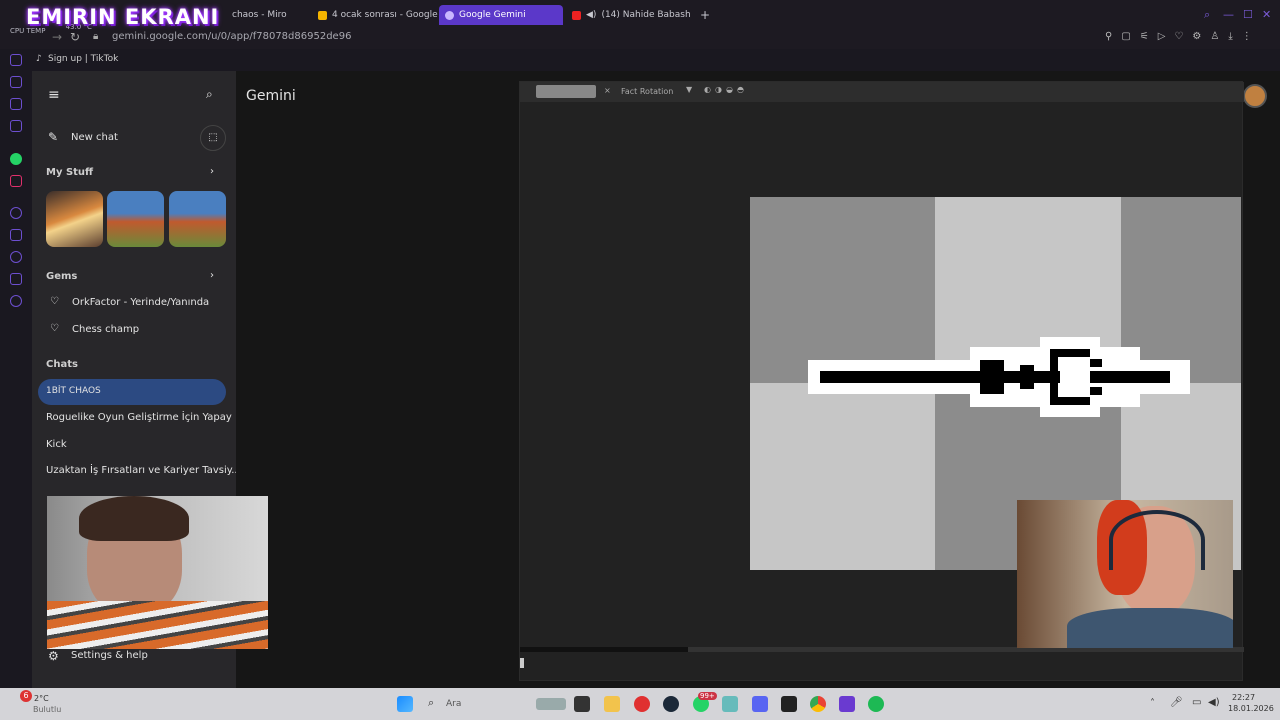 This screenshot has width=1280, height=720. What do you see at coordinates (41, 698) in the screenshot?
I see `weather-temp: 2°C` at bounding box center [41, 698].